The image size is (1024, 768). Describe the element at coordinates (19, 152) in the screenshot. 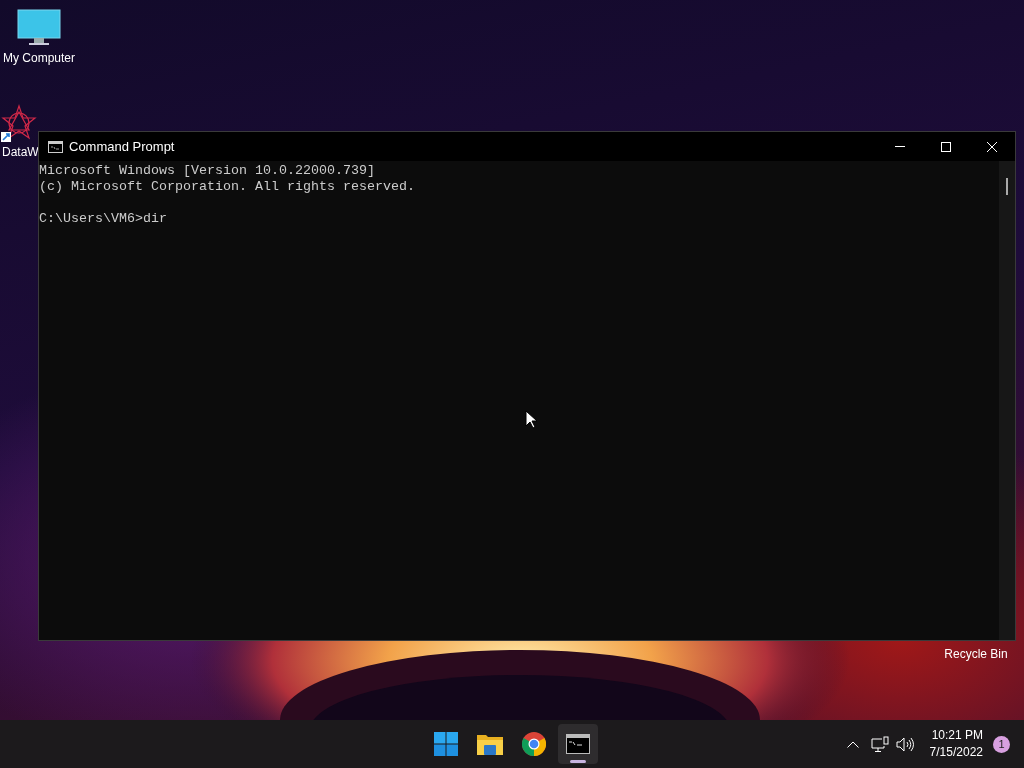

I see `icon-label: DataW` at that location.